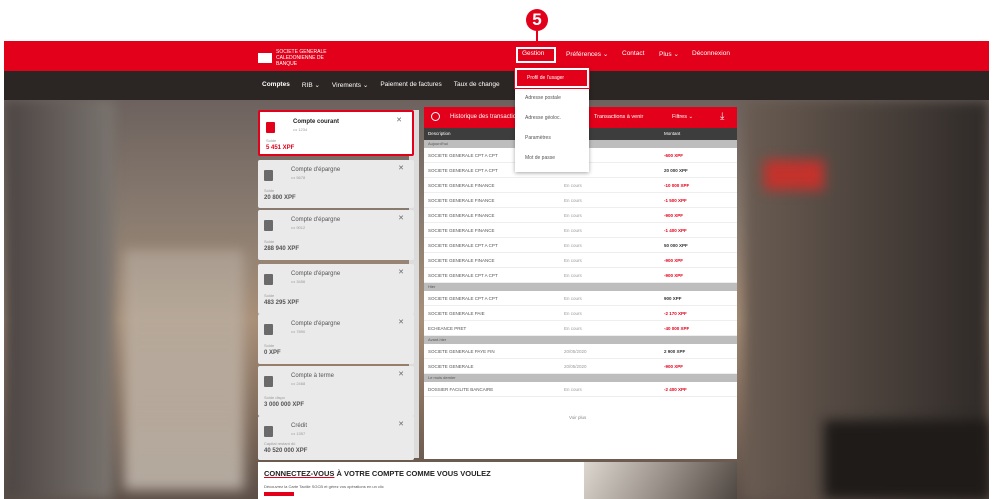 This screenshot has width=993, height=499. What do you see at coordinates (675, 389) in the screenshot?
I see `transaction-amount: -2 400 XPF` at bounding box center [675, 389].